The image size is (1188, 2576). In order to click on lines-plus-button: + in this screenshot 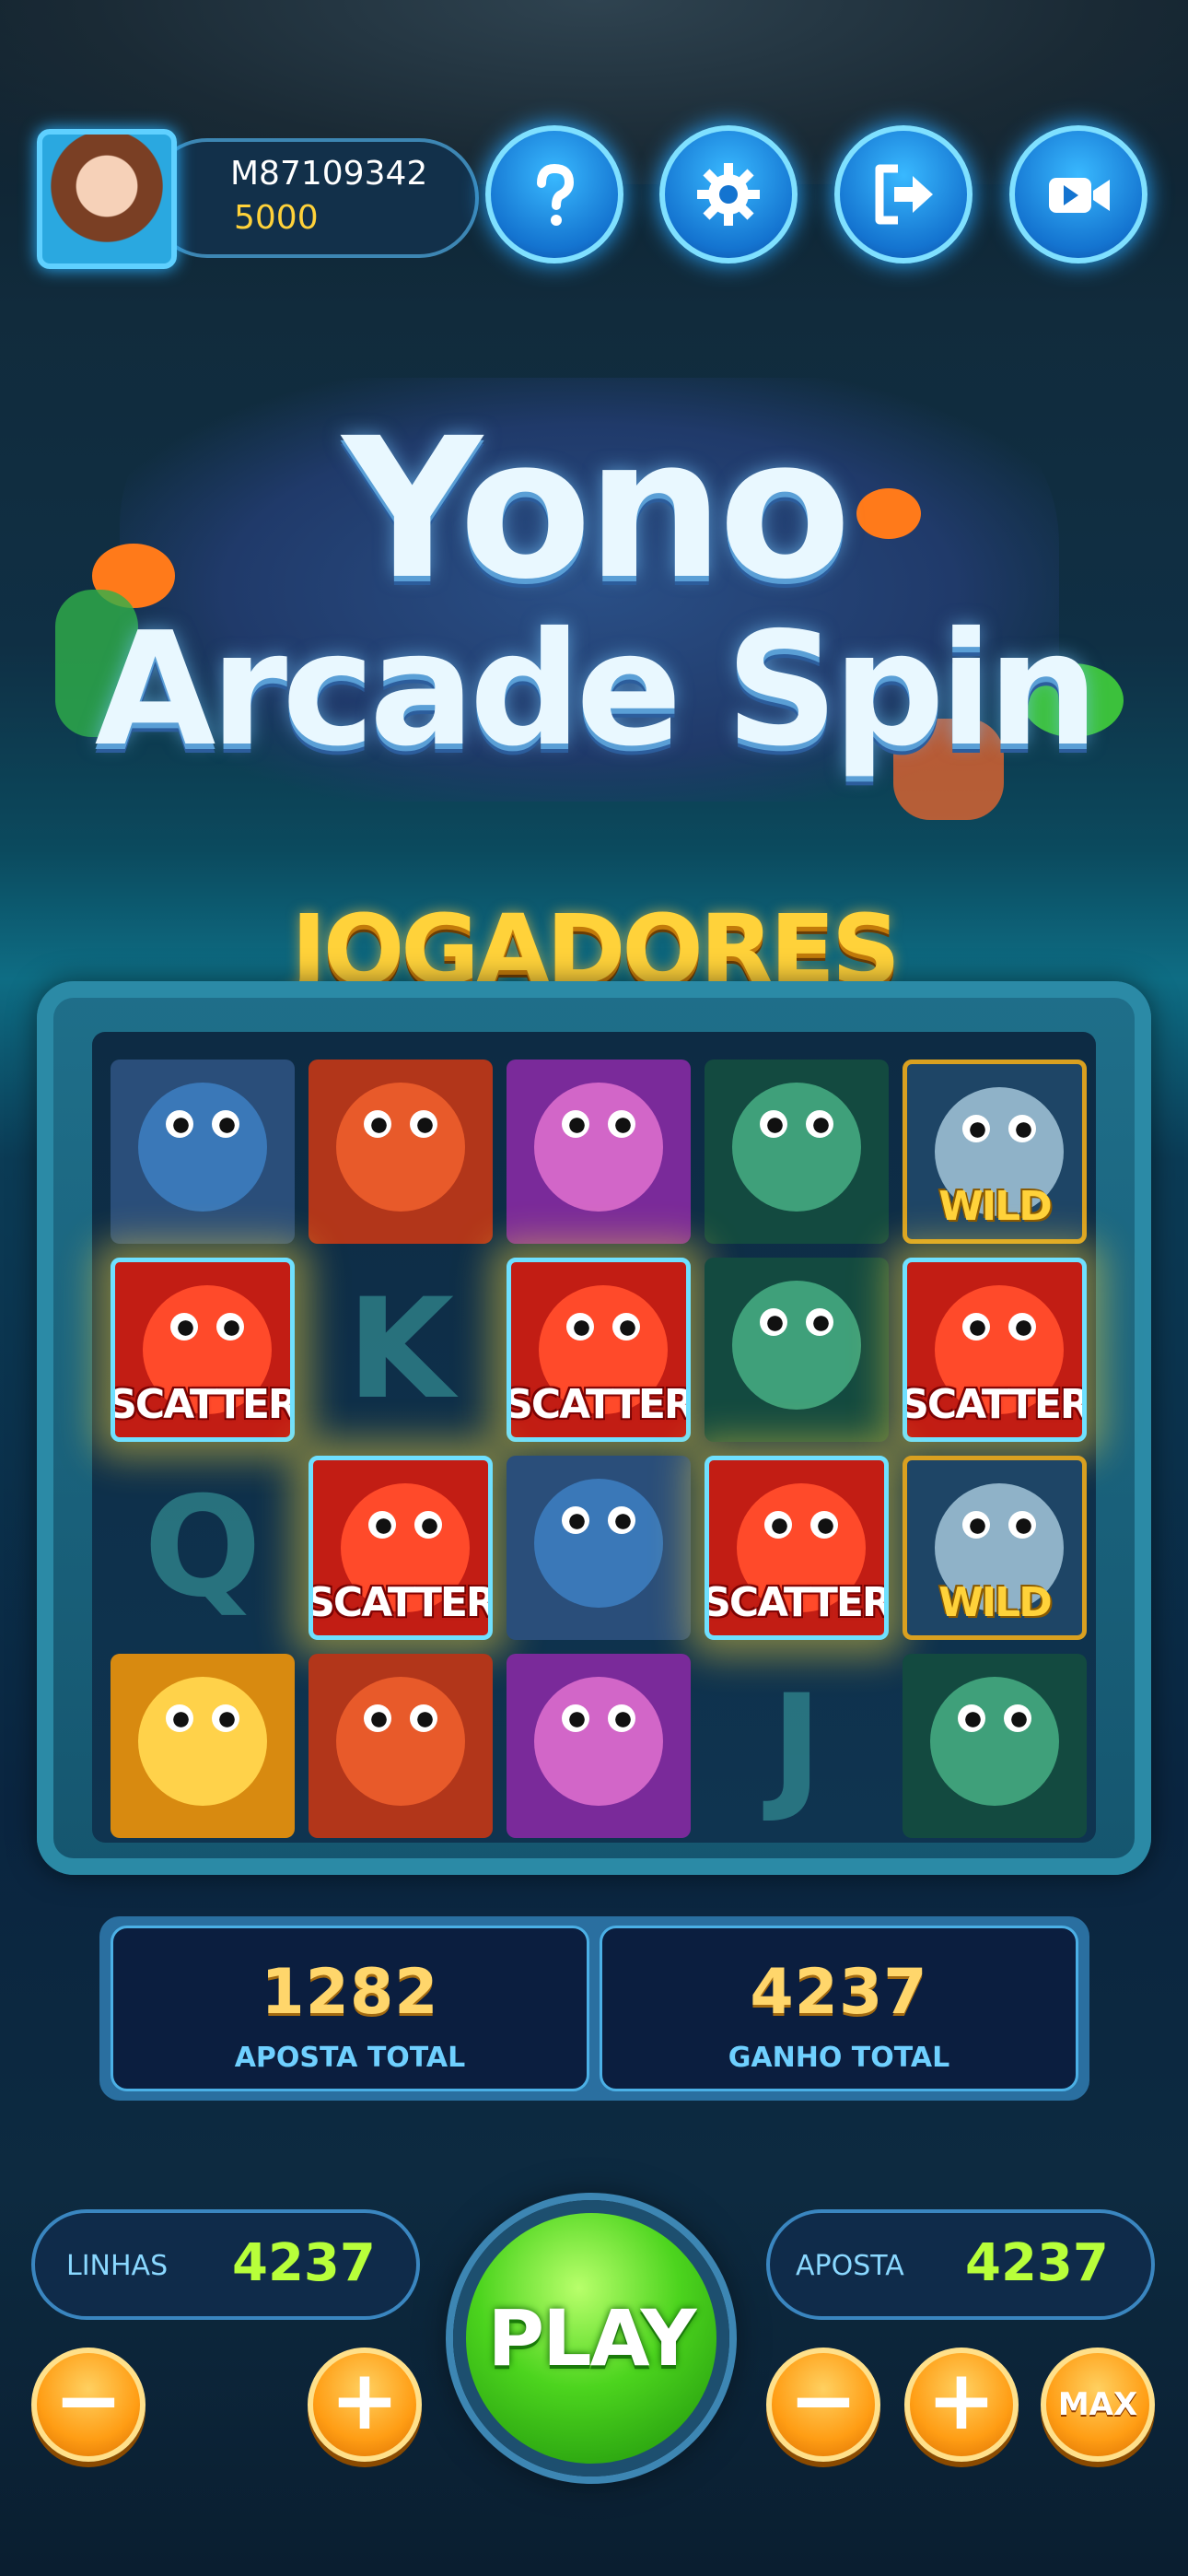, I will do `click(365, 2405)`.